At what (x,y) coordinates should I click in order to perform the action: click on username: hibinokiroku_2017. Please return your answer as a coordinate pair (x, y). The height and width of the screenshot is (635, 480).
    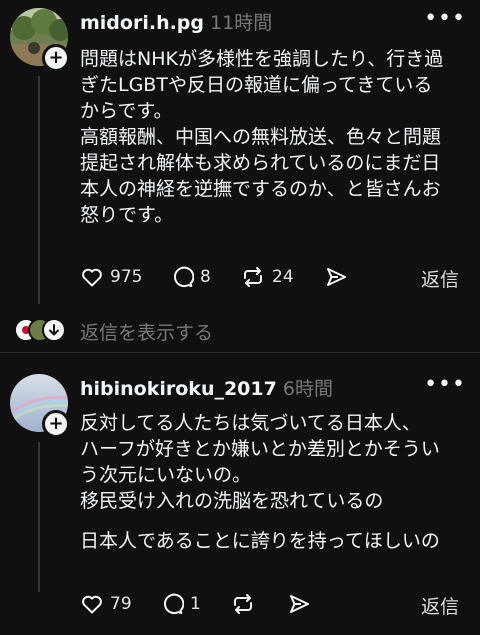
    Looking at the image, I should click on (178, 389).